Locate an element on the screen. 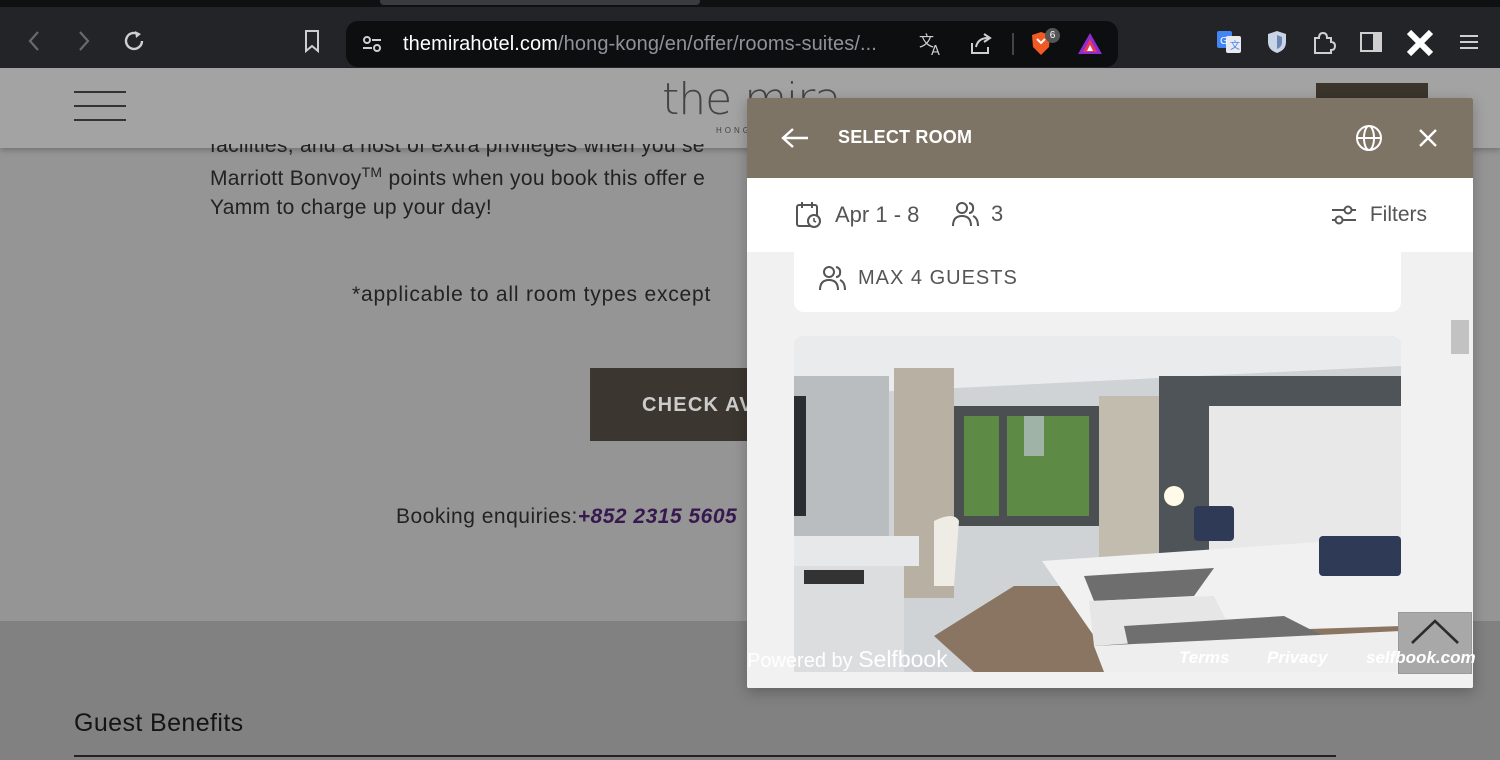 The width and height of the screenshot is (1500, 760). date-selector: Apr 1 - 8 is located at coordinates (857, 215).